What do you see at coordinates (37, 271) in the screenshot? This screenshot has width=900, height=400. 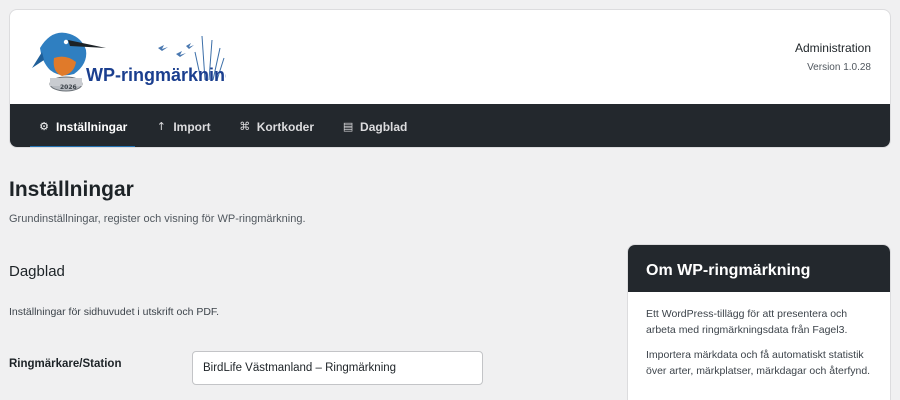 I see `section-title: Dagblad` at bounding box center [37, 271].